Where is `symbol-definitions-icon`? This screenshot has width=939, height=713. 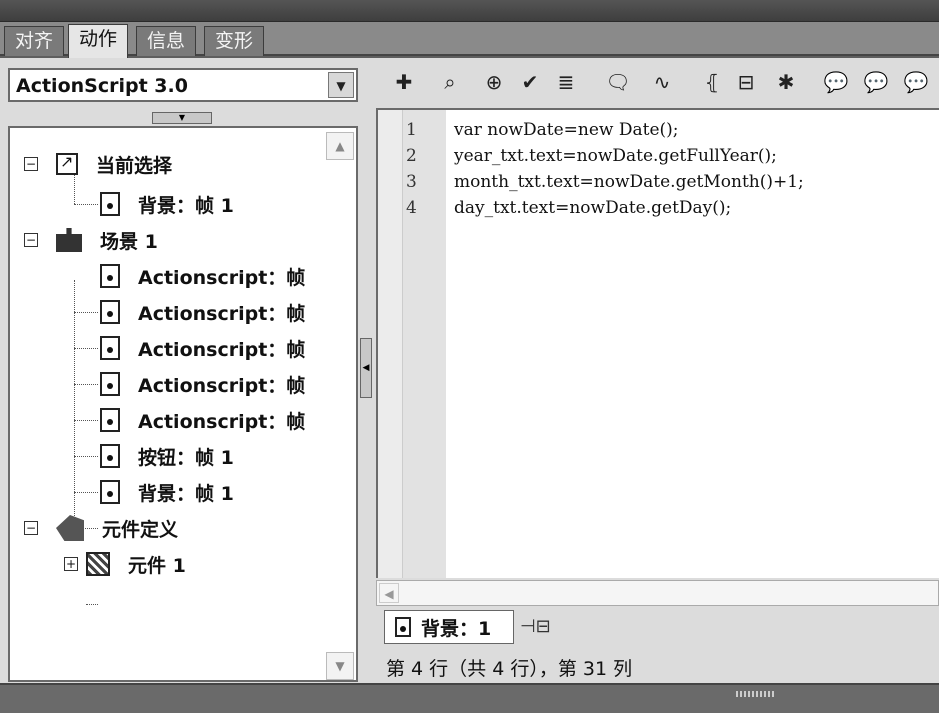 symbol-definitions-icon is located at coordinates (70, 528).